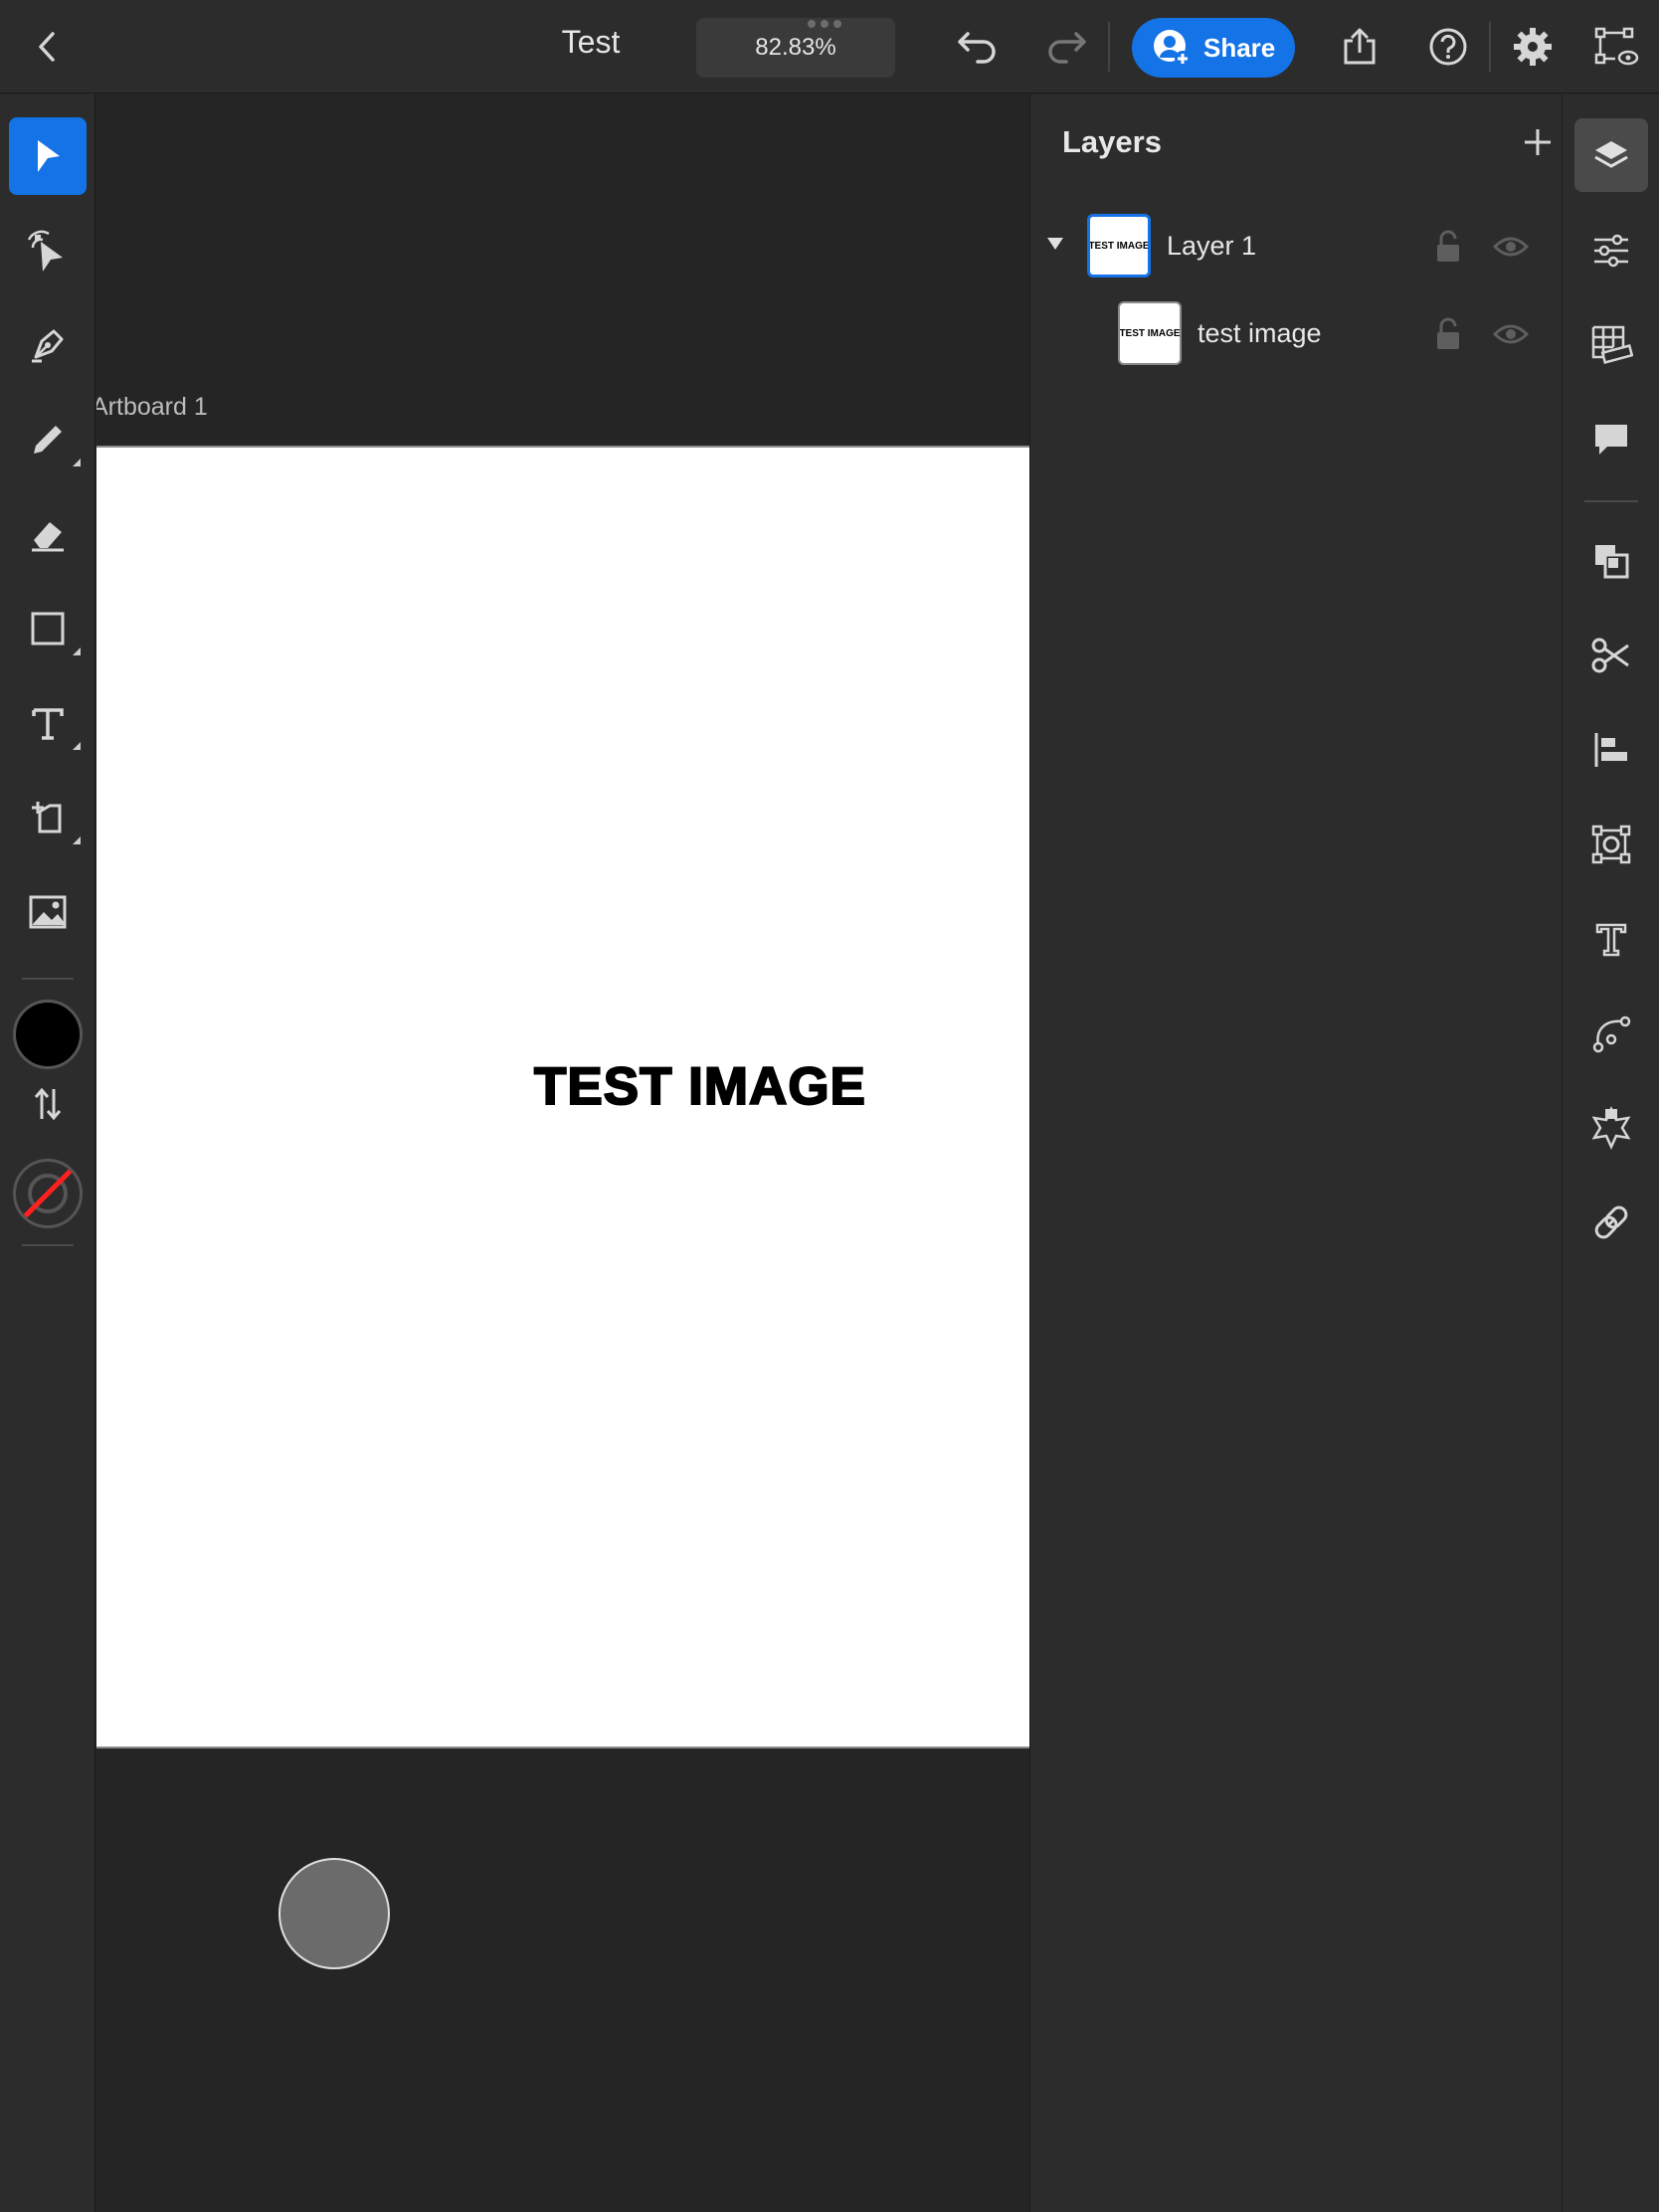 The width and height of the screenshot is (1659, 2212). I want to click on type-t-icon, so click(48, 724).